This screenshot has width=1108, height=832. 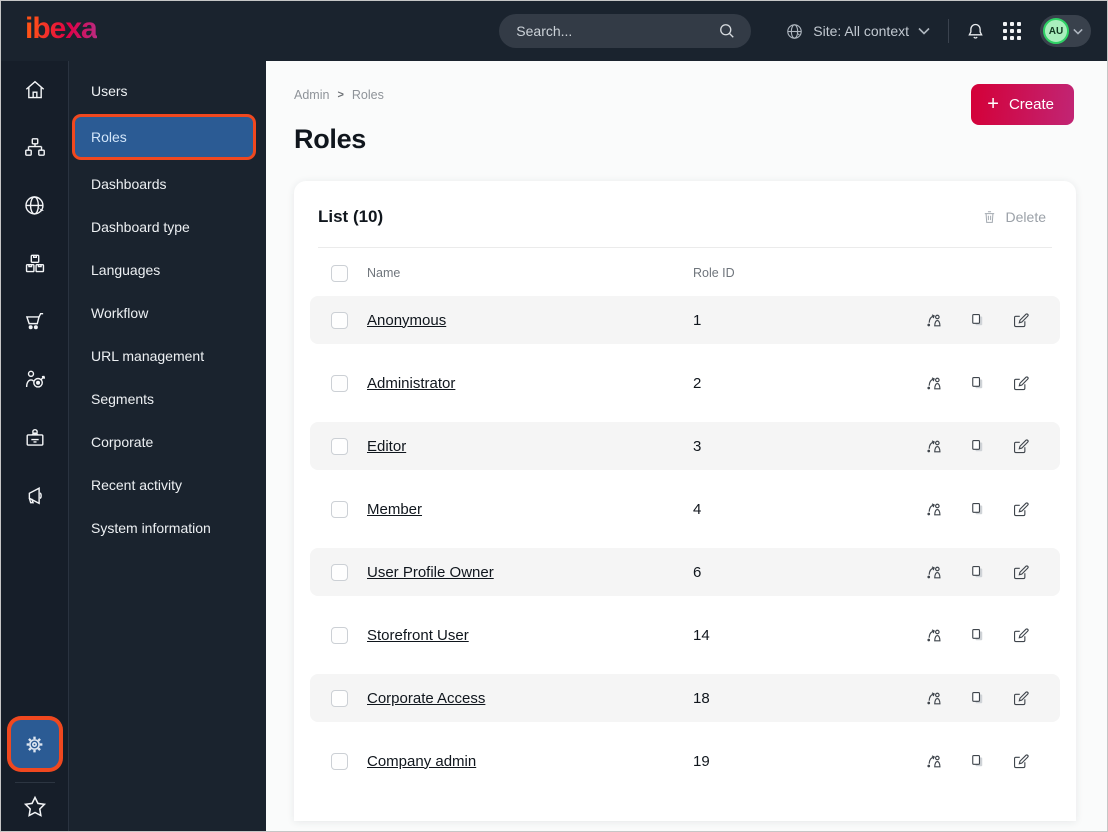 I want to click on home-icon, so click(x=35, y=90).